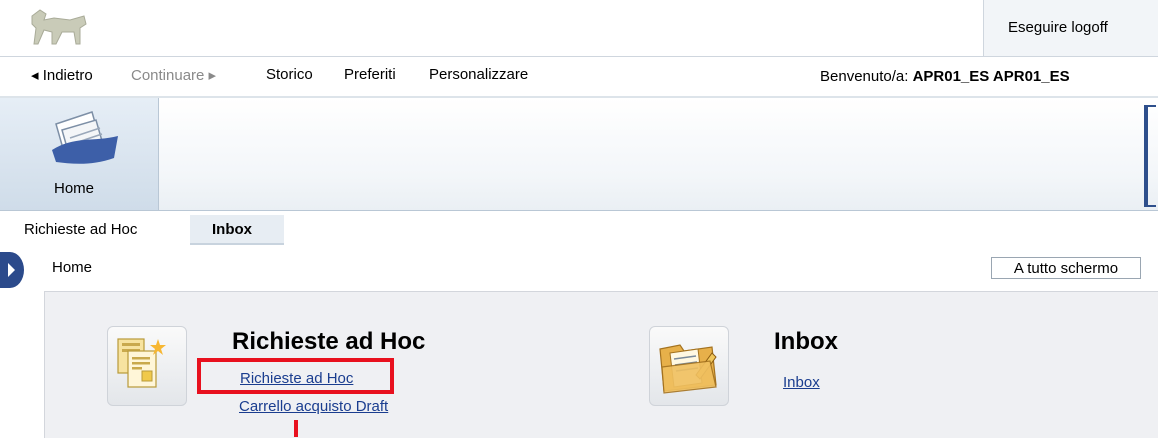 The image size is (1158, 438). I want to click on logoff-button: Eseguire logoff, so click(1058, 27).